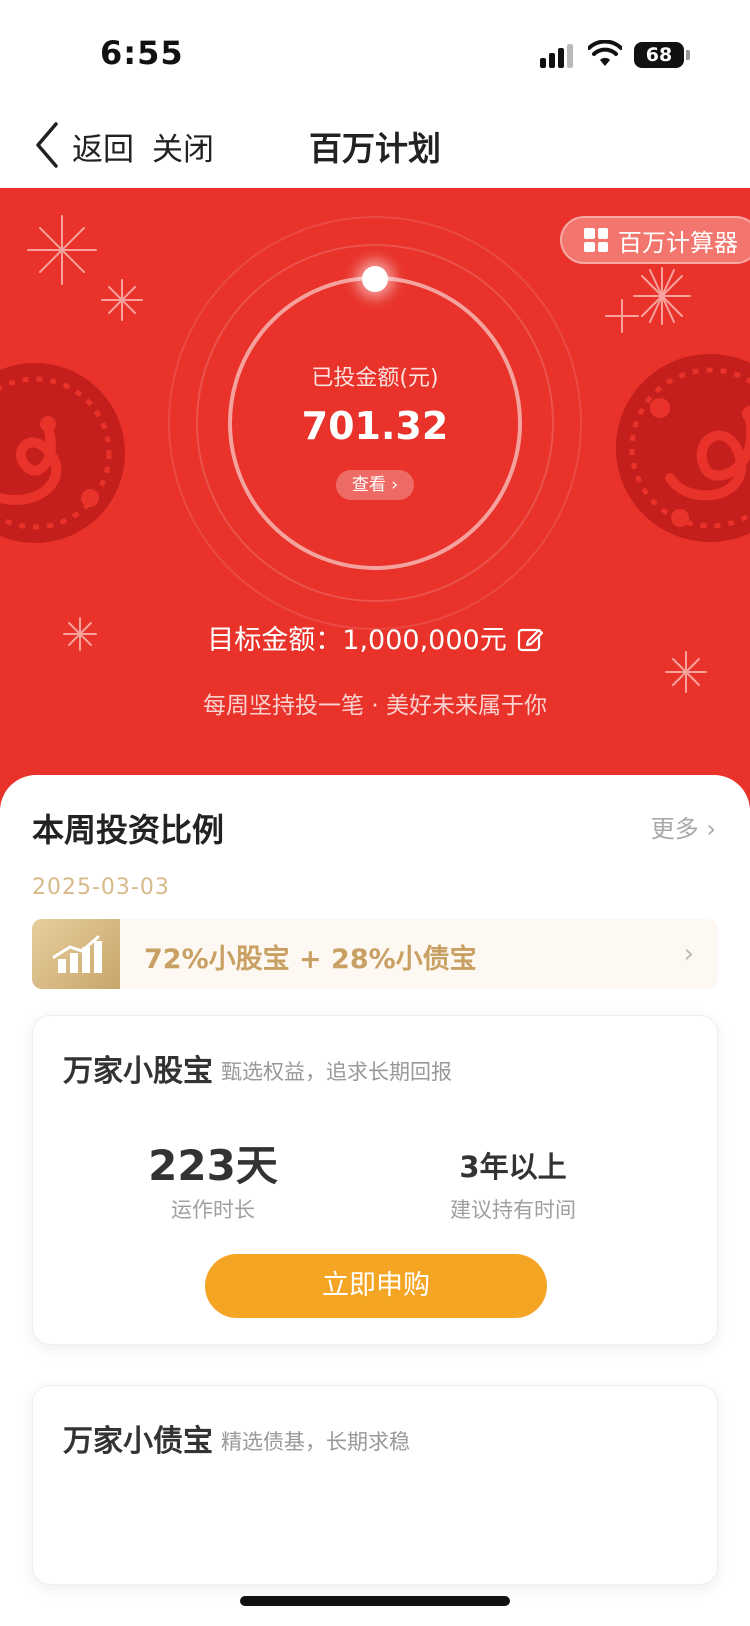 The width and height of the screenshot is (750, 1626). I want to click on weekly-ratio-title: 本周投资比例, so click(128, 830).